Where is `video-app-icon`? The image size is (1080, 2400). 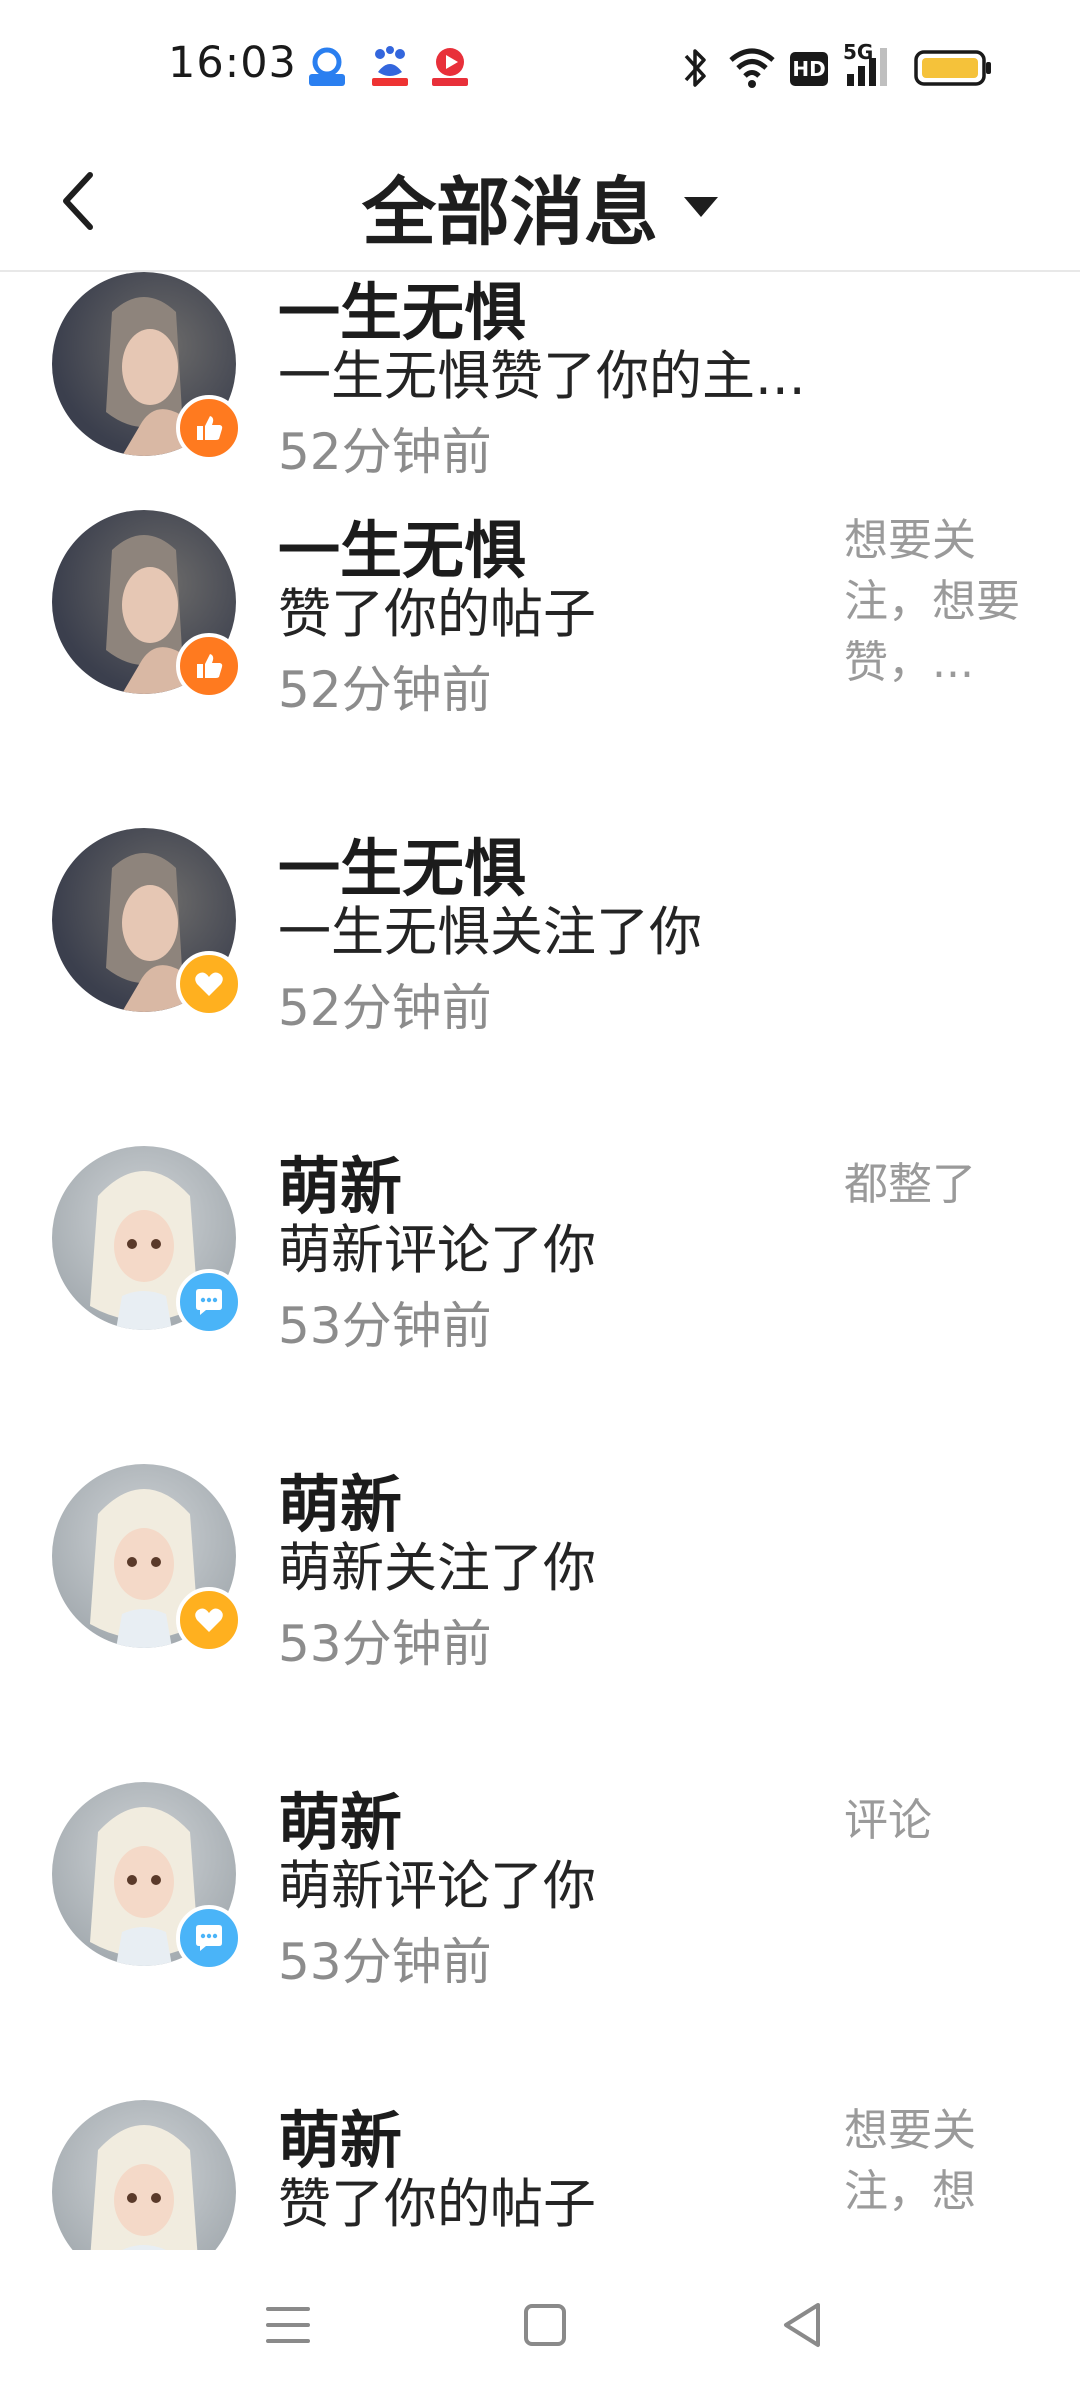 video-app-icon is located at coordinates (450, 67).